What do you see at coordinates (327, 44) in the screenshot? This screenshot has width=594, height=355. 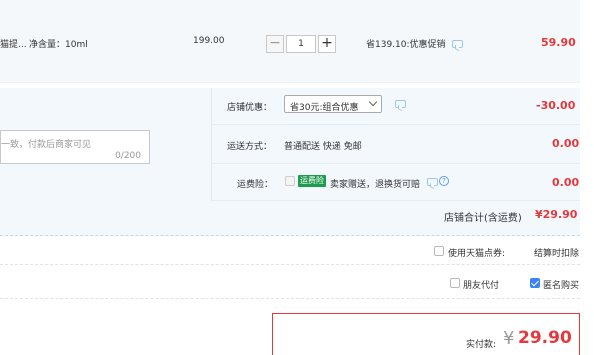 I see `quantity-increase-button: +` at bounding box center [327, 44].